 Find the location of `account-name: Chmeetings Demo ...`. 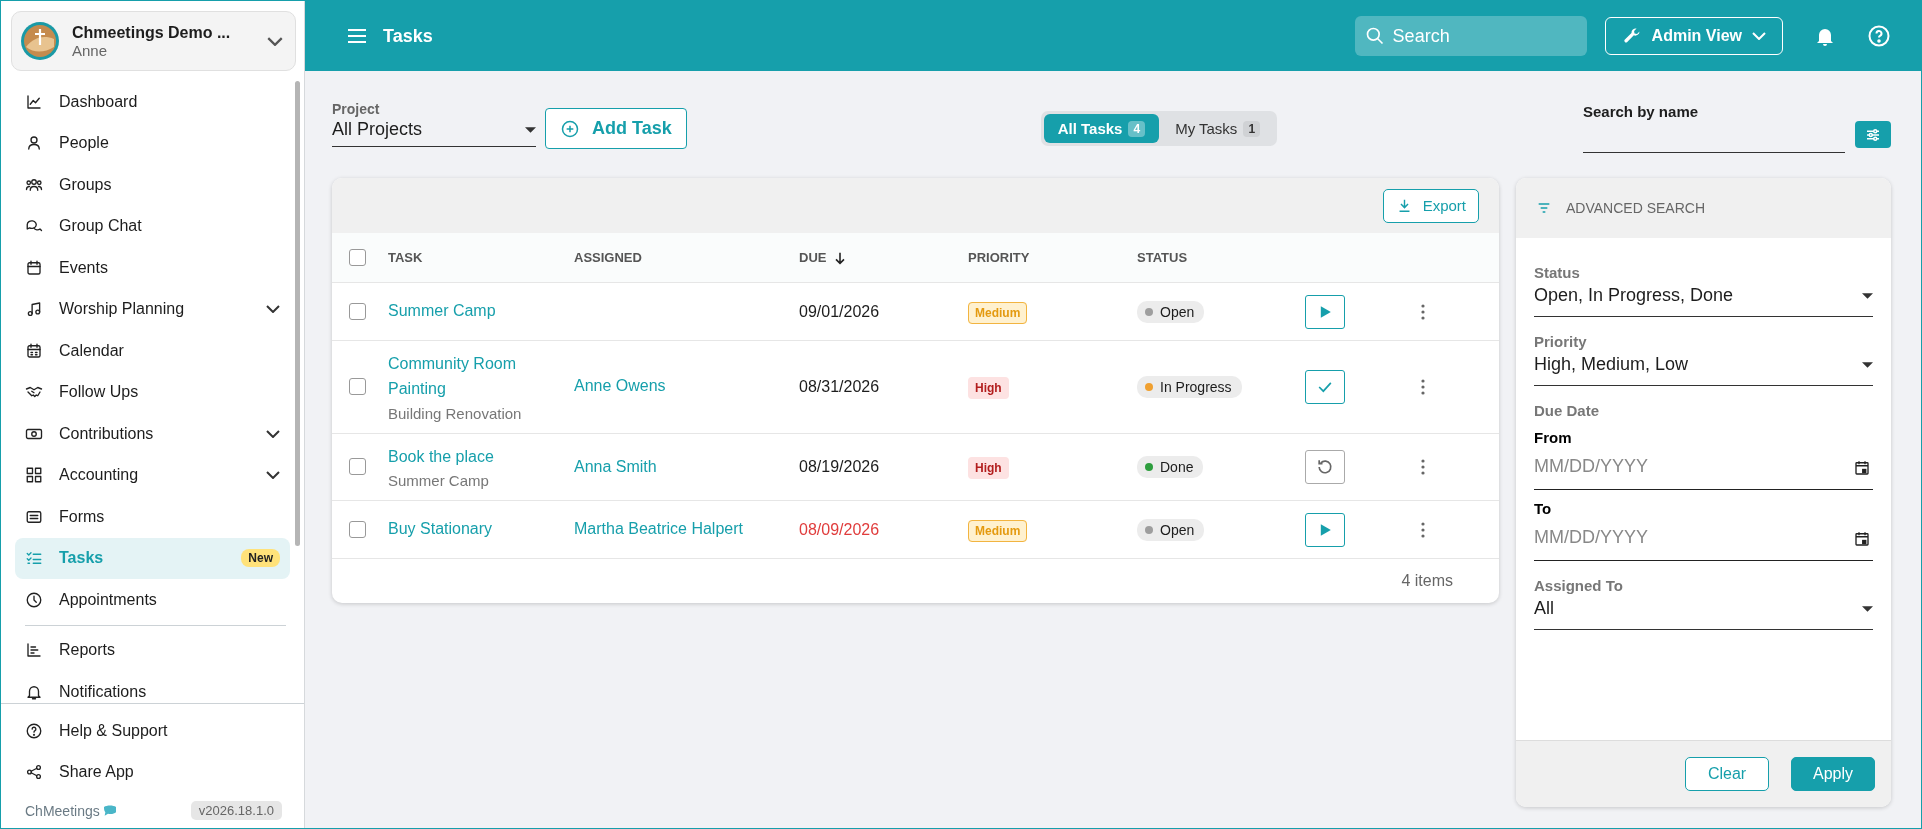

account-name: Chmeetings Demo ... is located at coordinates (152, 32).